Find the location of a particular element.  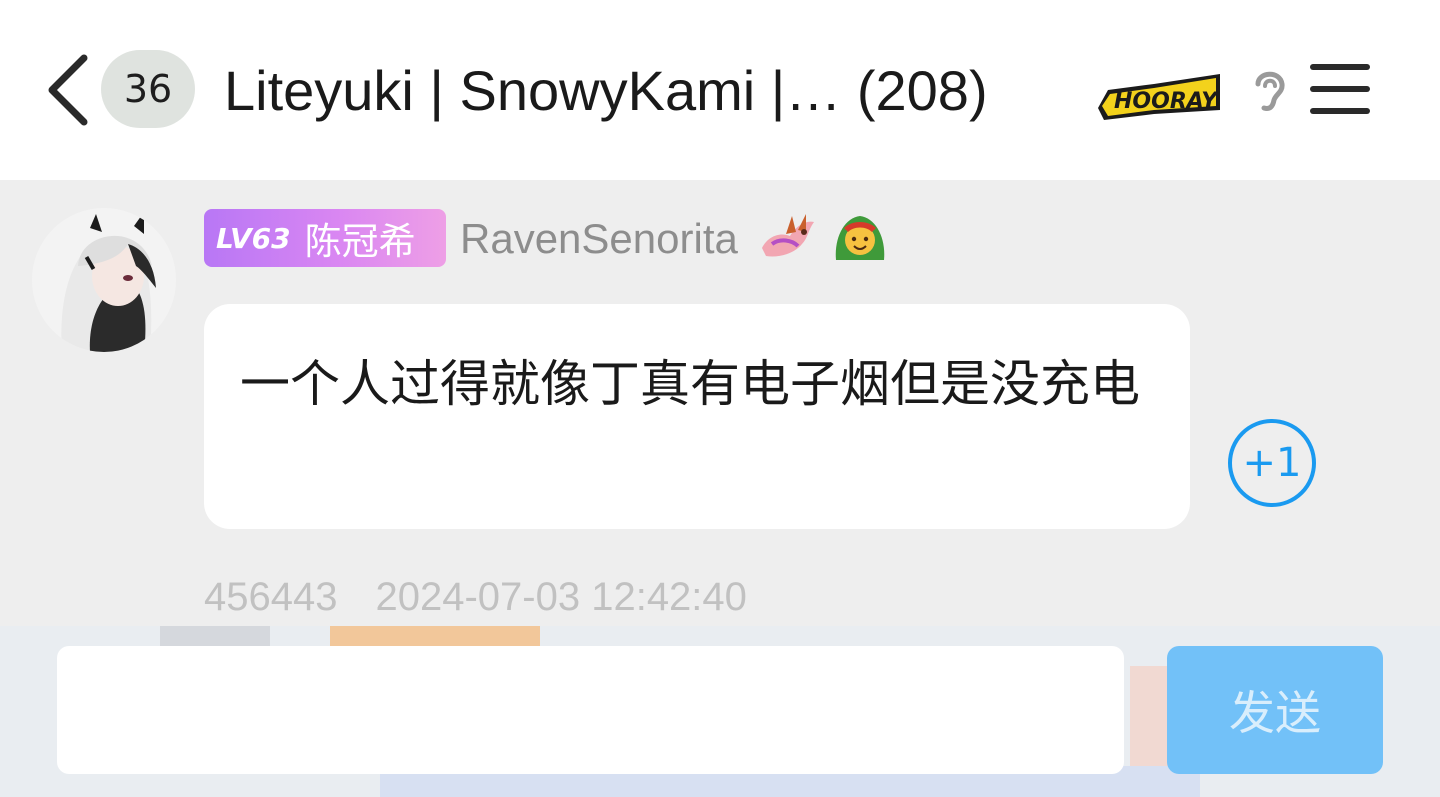

hooray-sticker-icon: HOORAY is located at coordinates (1159, 97).